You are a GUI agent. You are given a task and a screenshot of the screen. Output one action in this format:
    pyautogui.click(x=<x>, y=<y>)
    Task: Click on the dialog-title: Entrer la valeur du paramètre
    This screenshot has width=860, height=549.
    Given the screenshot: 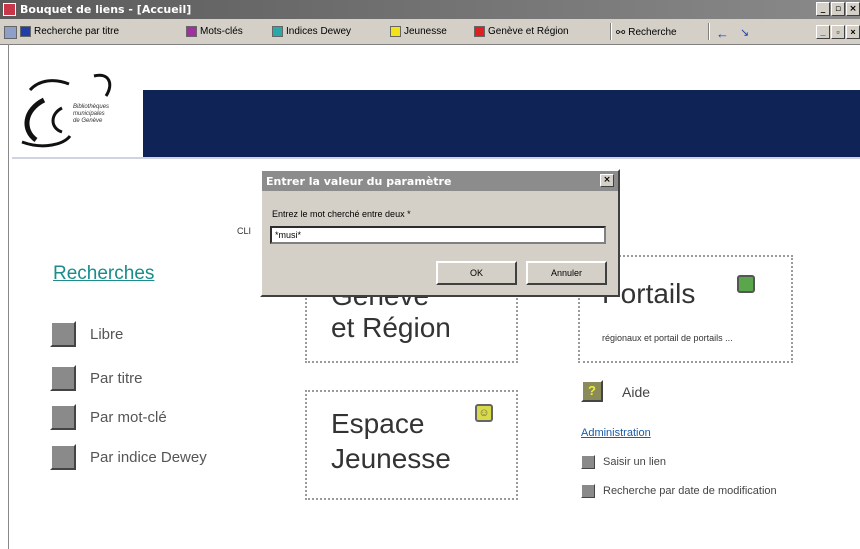 What is the action you would take?
    pyautogui.click(x=359, y=181)
    